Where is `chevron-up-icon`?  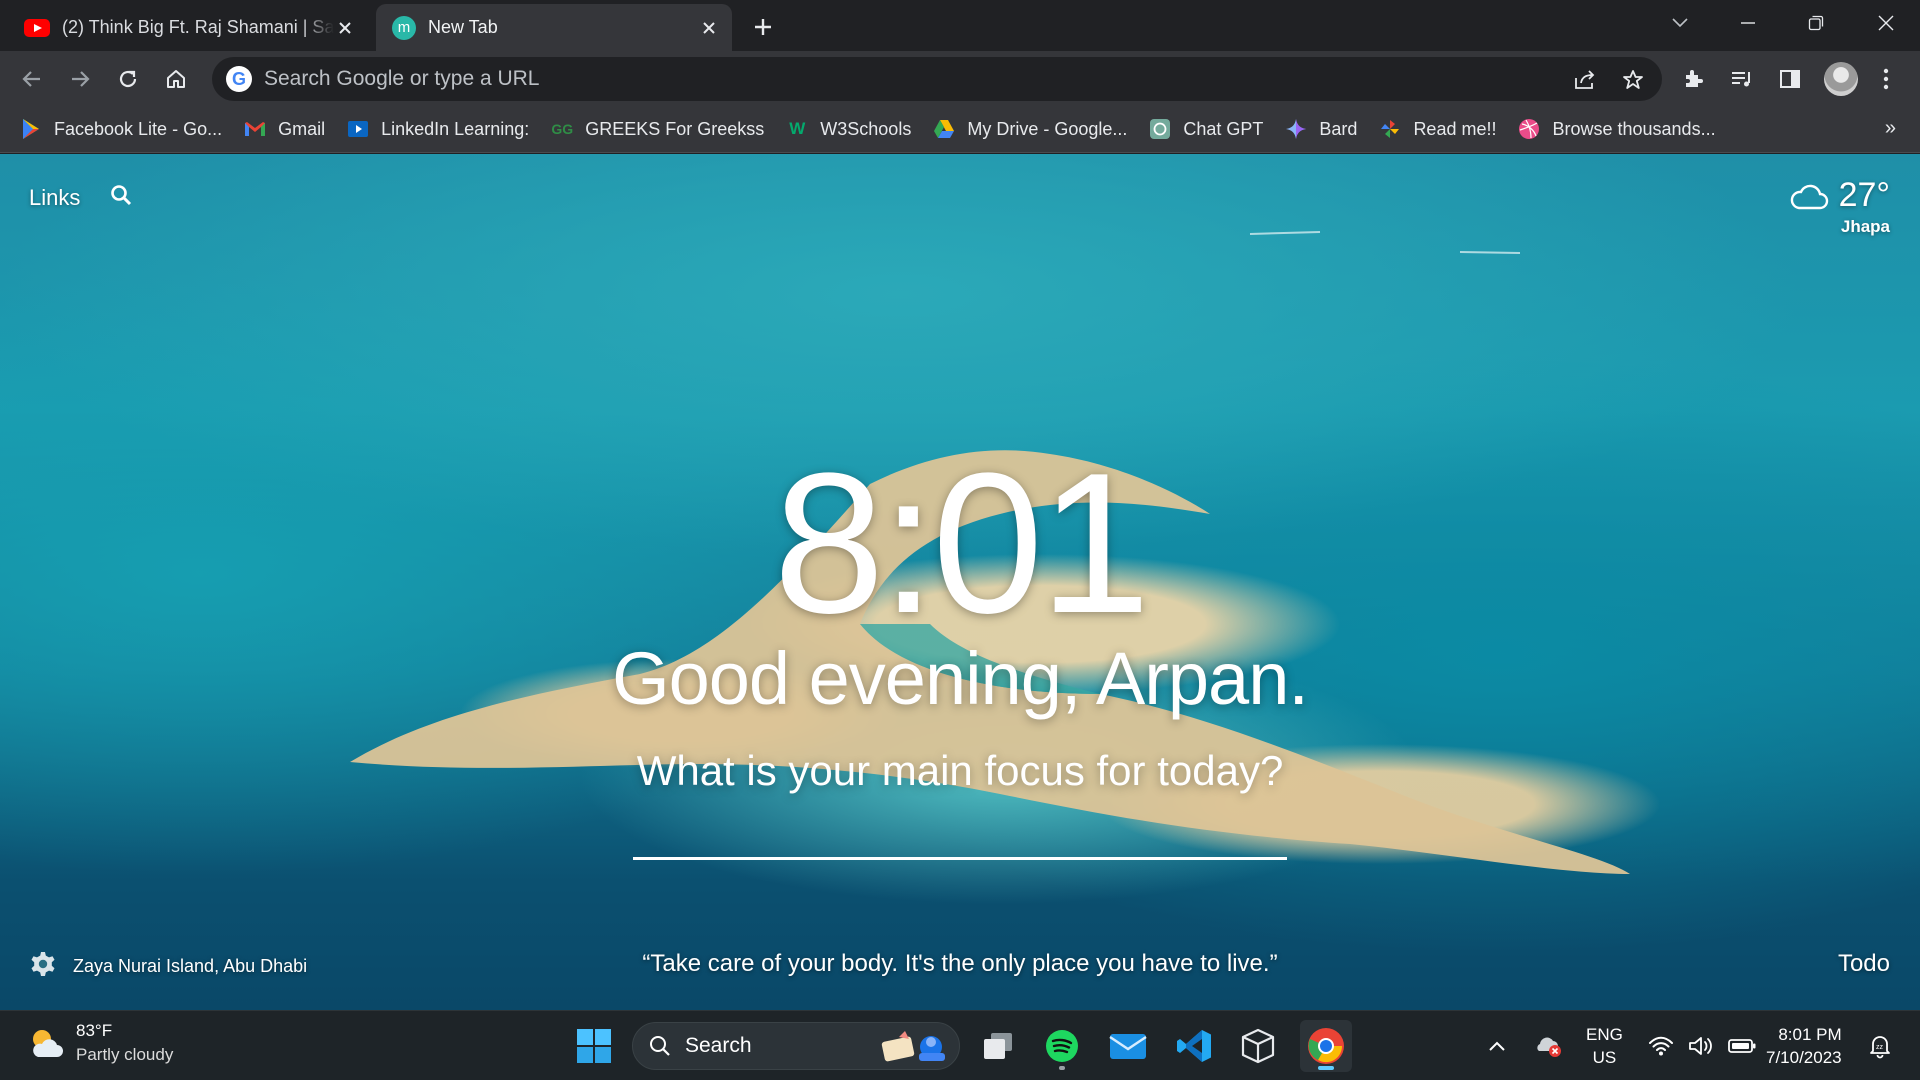 chevron-up-icon is located at coordinates (1497, 1046).